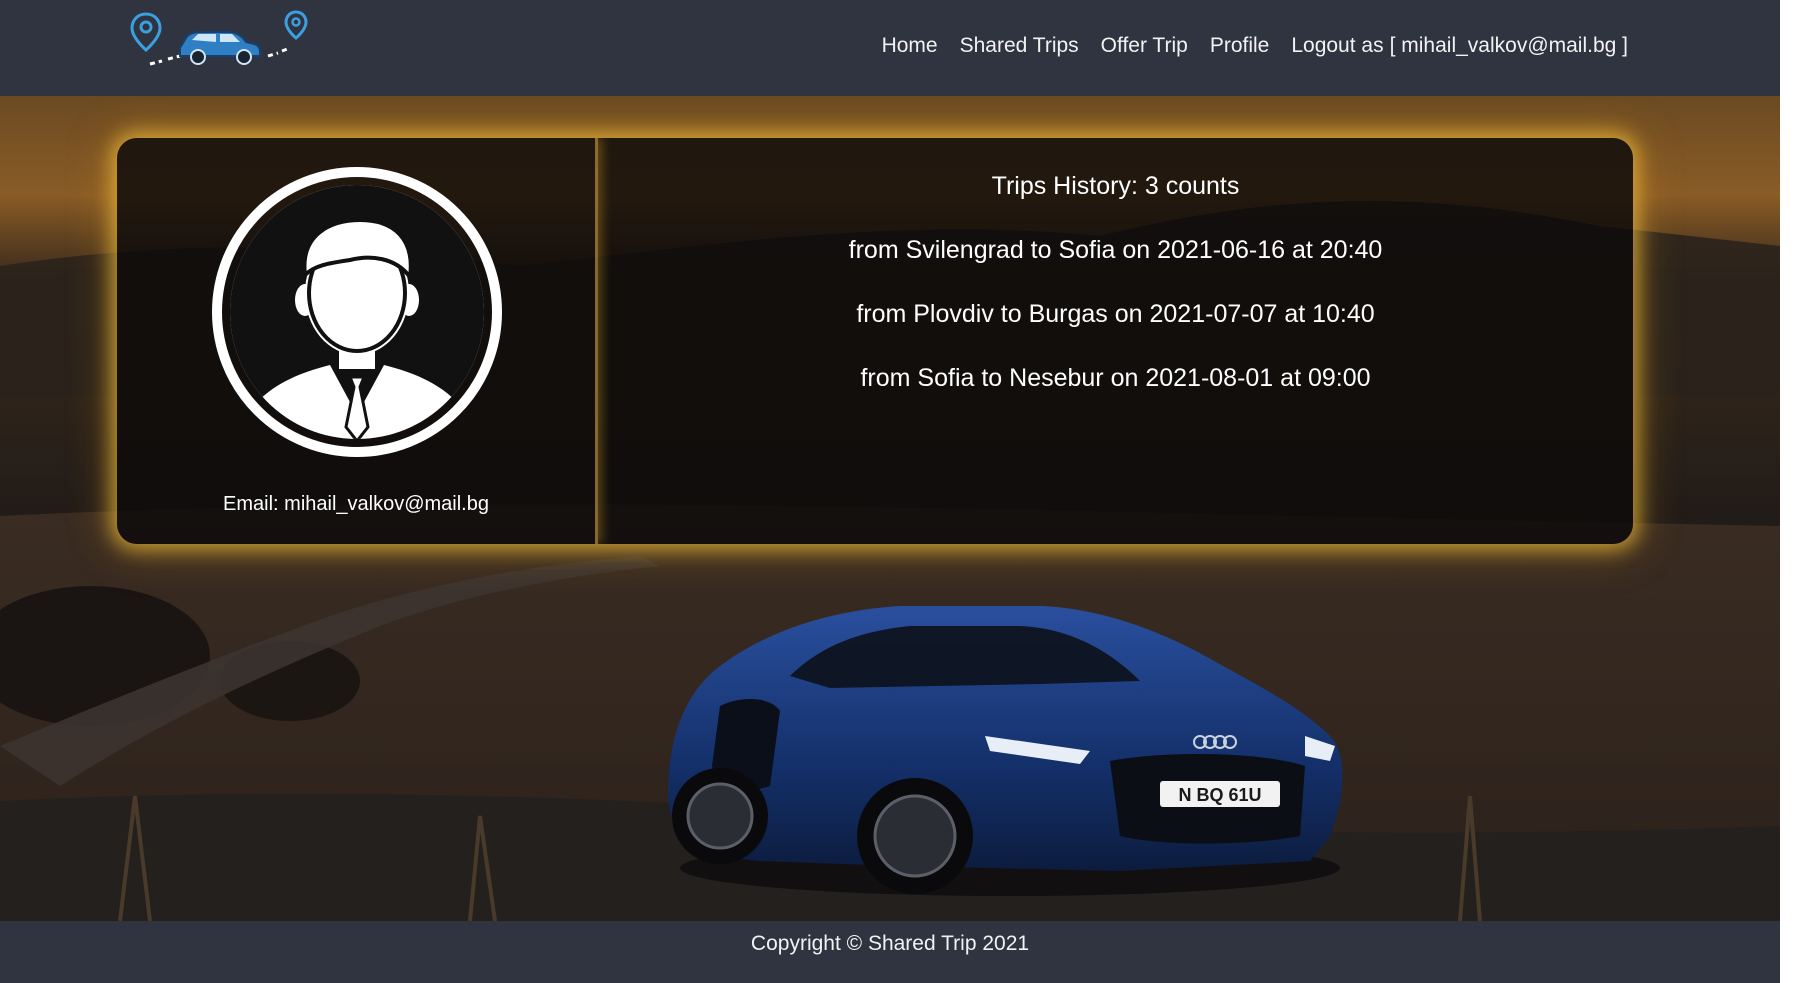  I want to click on site-footer: Copyright © Shared Trip 2021, so click(890, 952).